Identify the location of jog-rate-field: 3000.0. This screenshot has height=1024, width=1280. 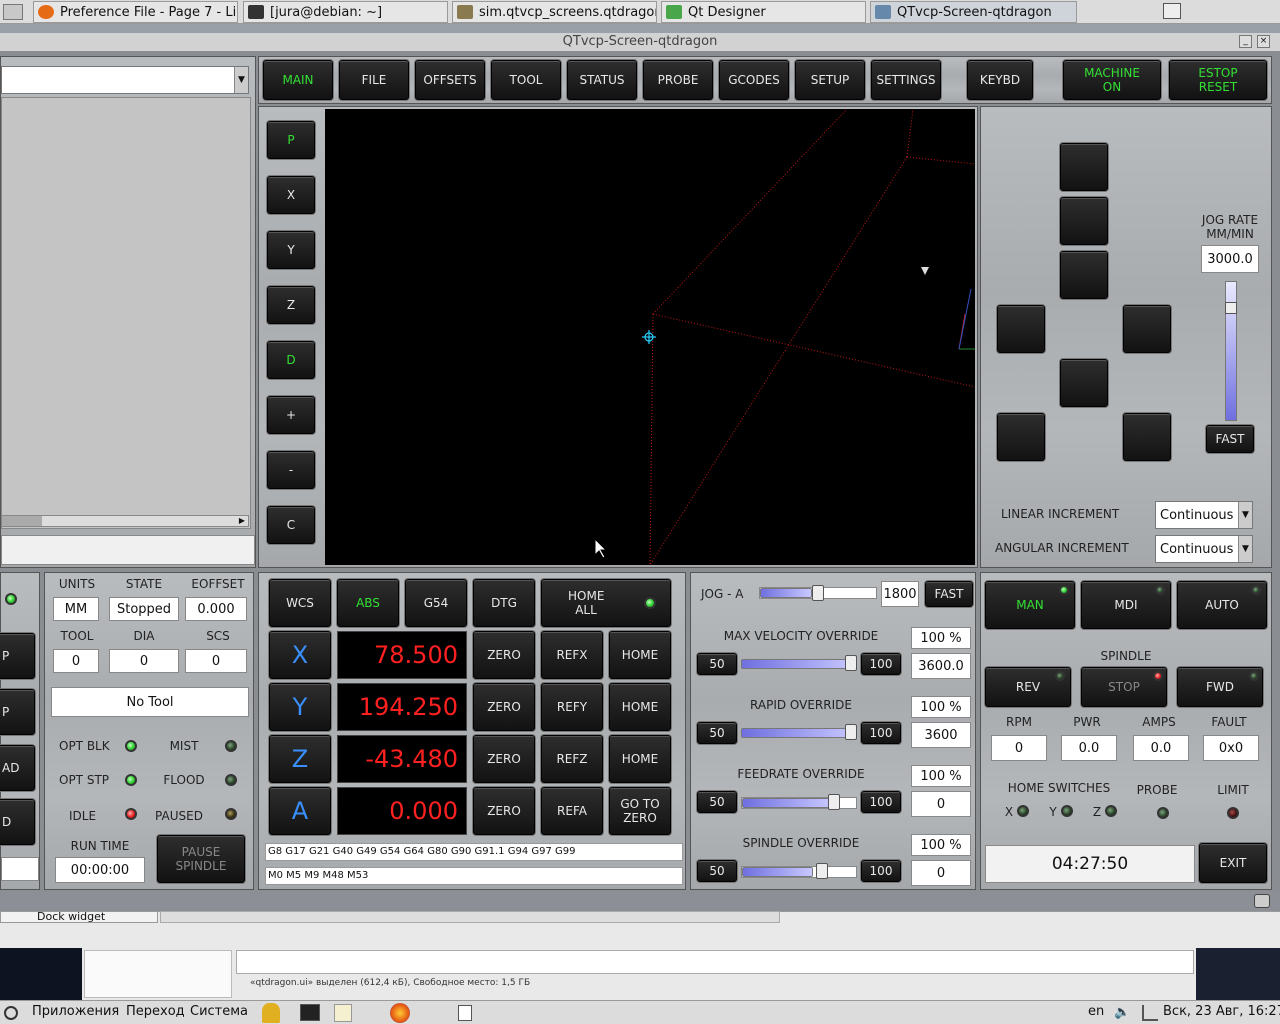
(1230, 259).